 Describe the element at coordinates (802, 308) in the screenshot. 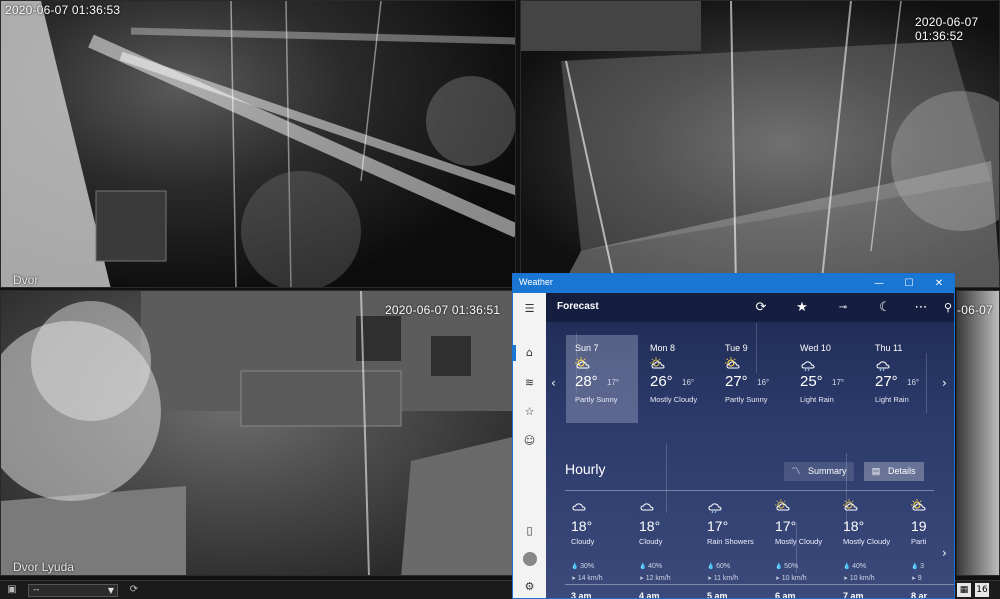

I see `favorite-star-icon: ★` at that location.